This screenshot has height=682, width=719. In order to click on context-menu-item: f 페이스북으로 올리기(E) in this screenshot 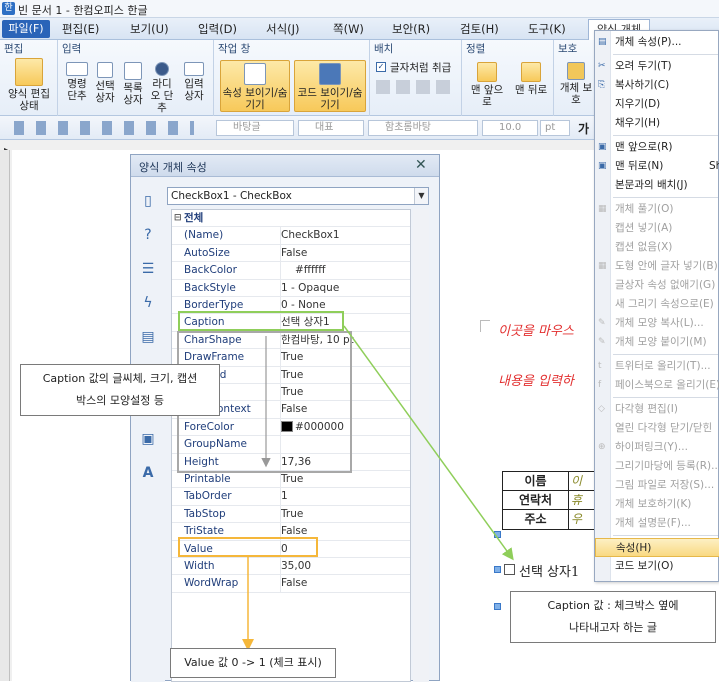, I will do `click(657, 385)`.